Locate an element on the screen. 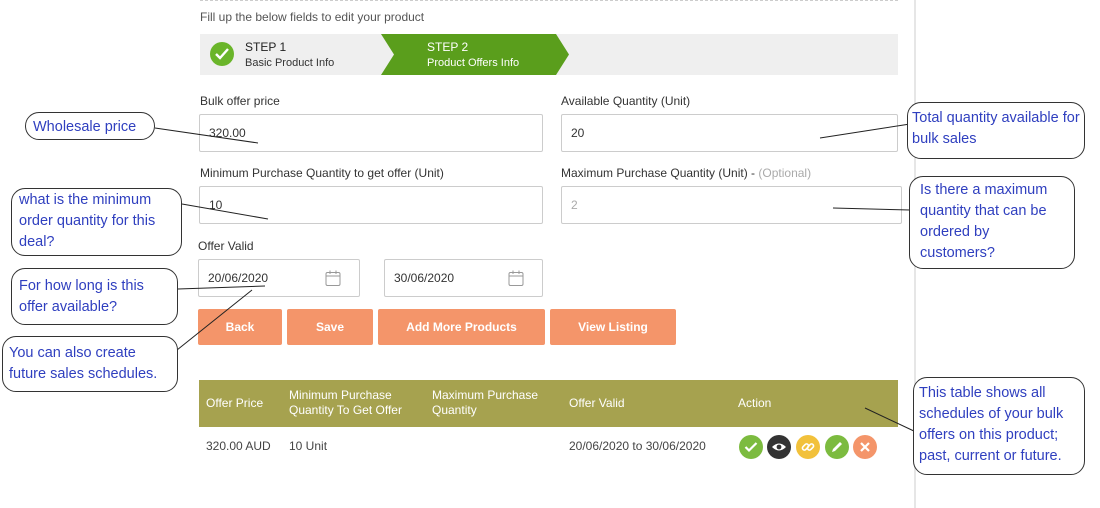  eye-icon is located at coordinates (779, 447).